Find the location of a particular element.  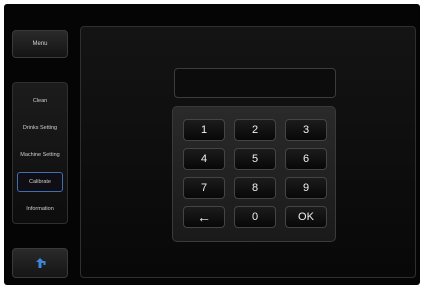

back-arrow-icon is located at coordinates (41, 263).